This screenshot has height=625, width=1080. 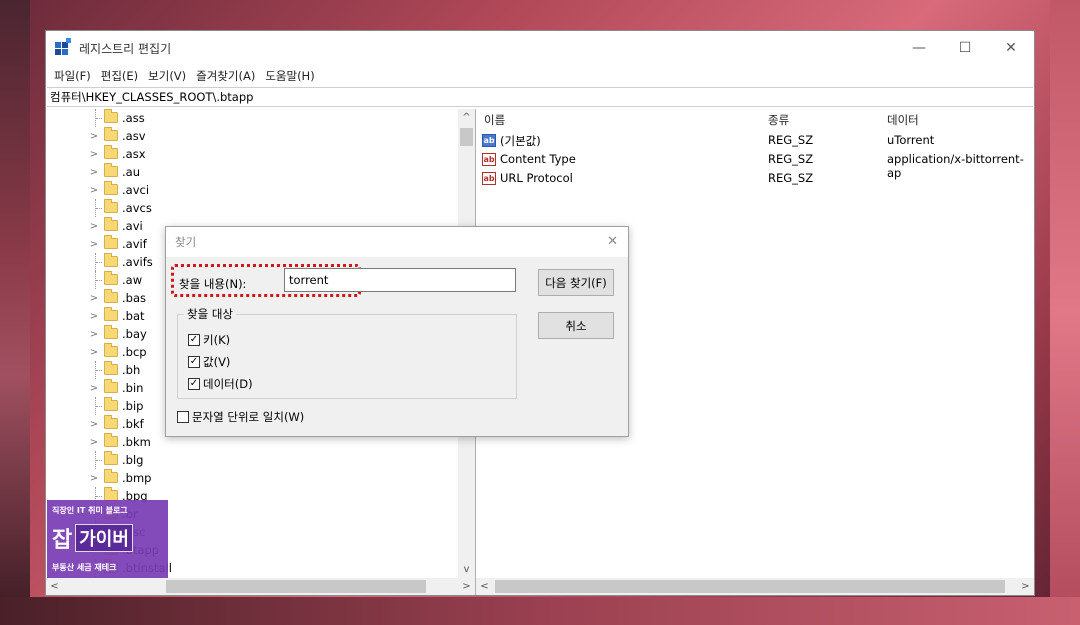 I want to click on tree-item-label: .bmp, so click(x=137, y=478).